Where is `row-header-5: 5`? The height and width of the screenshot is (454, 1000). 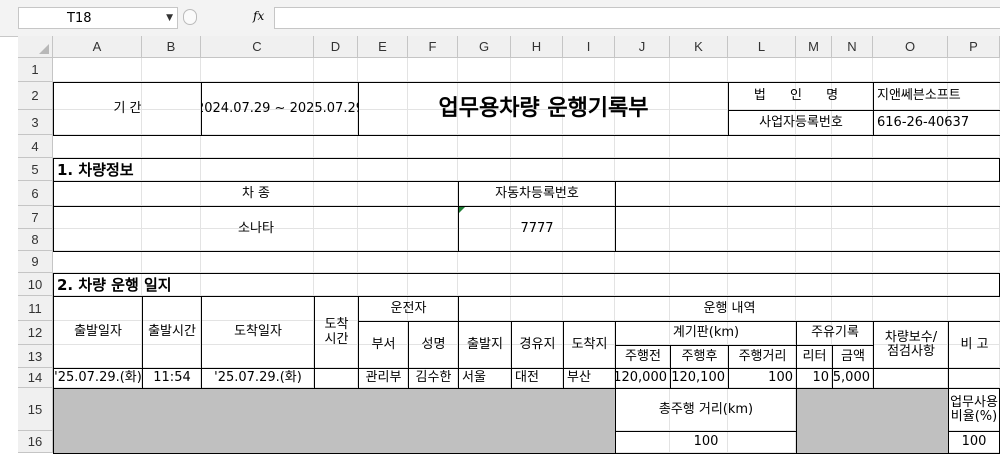
row-header-5: 5 is located at coordinates (35, 169).